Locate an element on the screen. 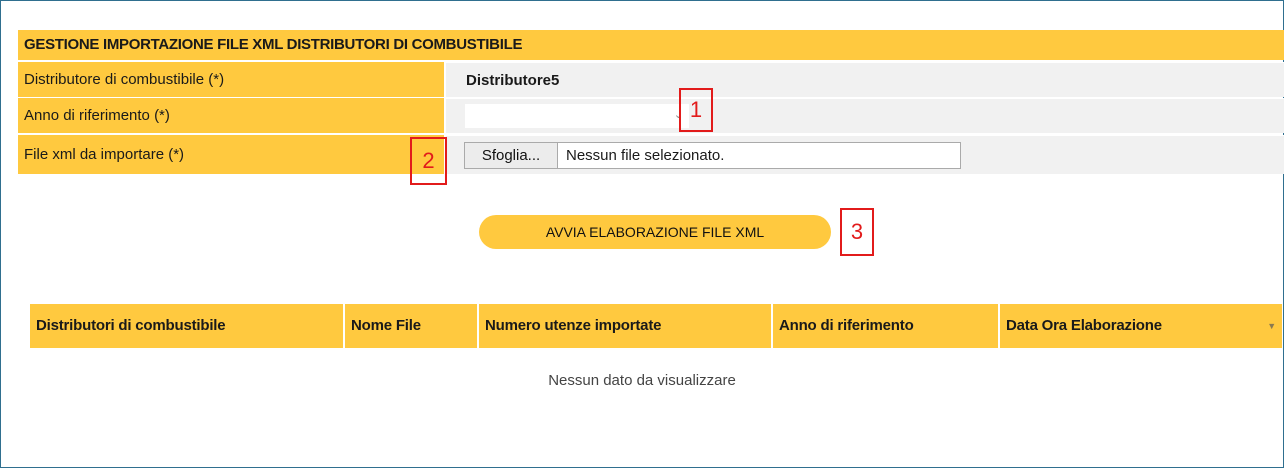 The height and width of the screenshot is (468, 1284). year-row: Anno di riferimento (*) ⌄ is located at coordinates (651, 115).